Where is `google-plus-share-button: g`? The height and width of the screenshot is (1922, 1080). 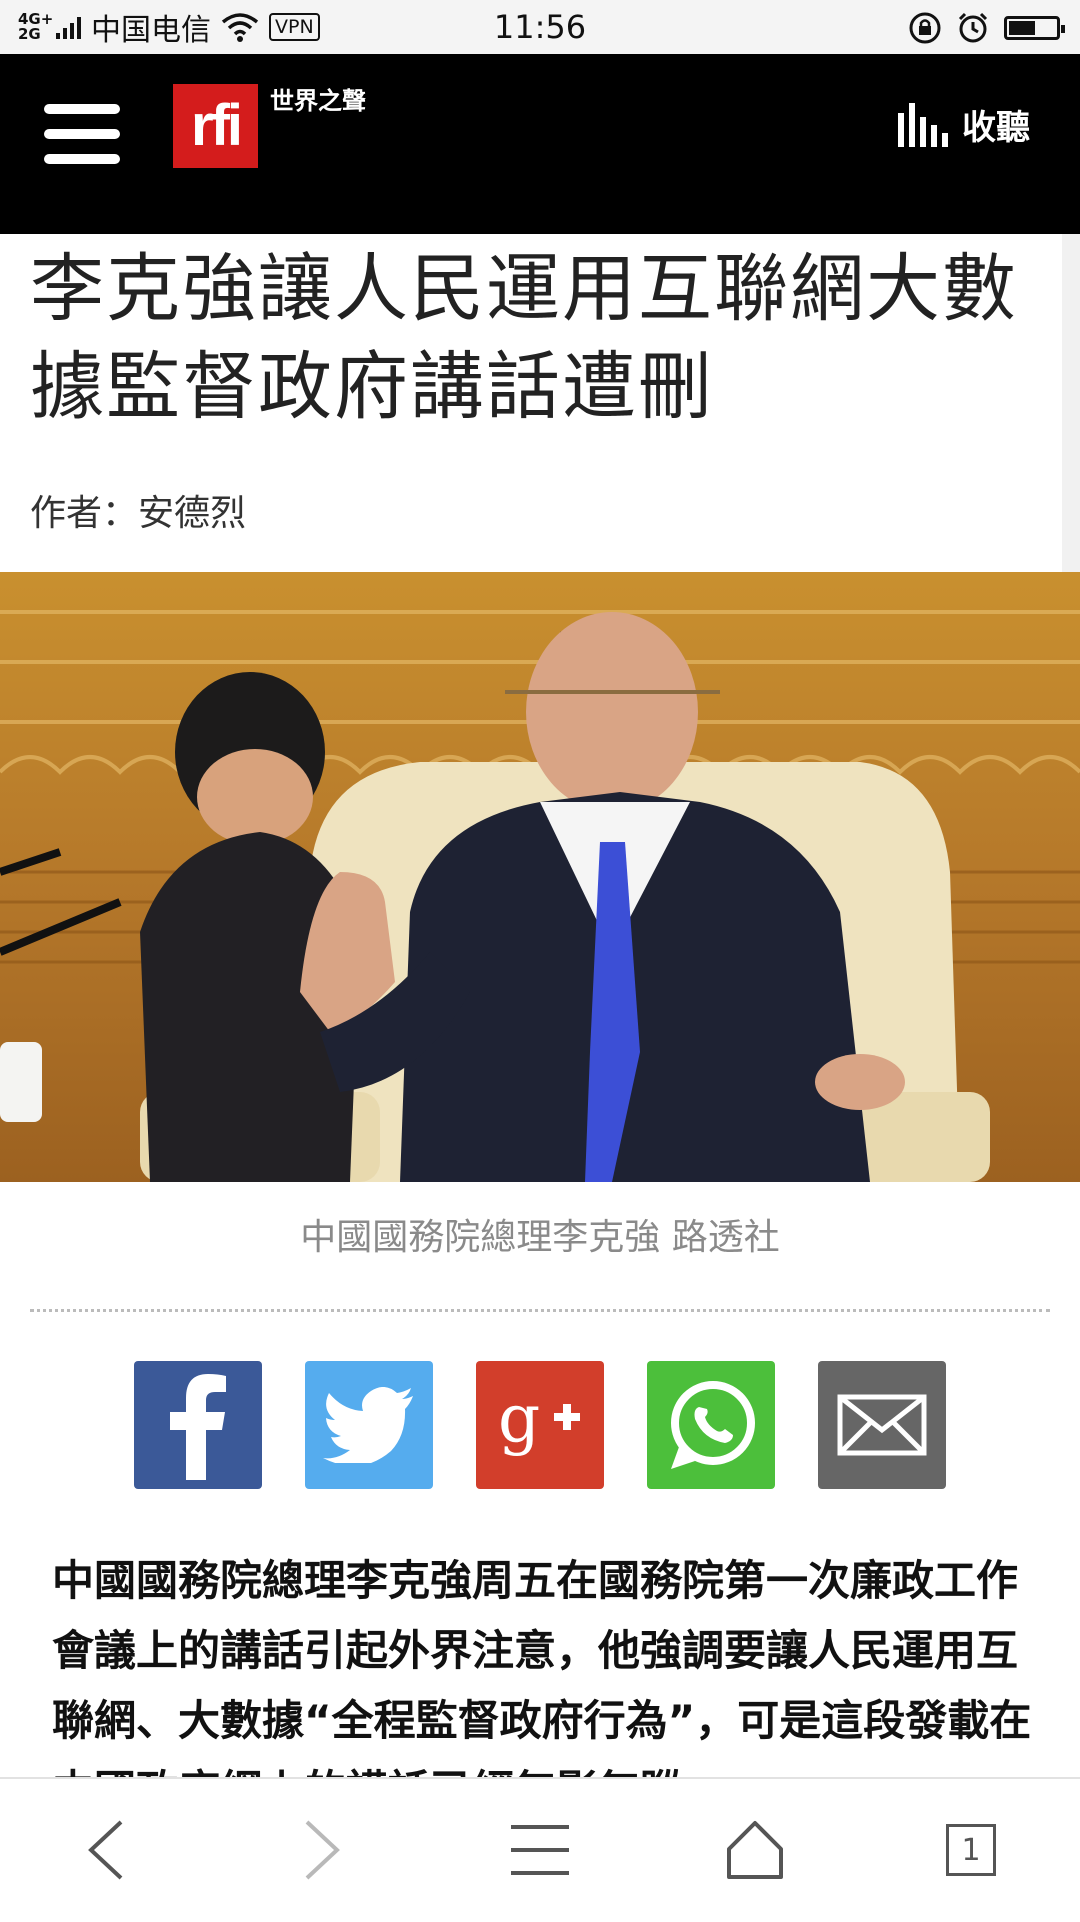 google-plus-share-button: g is located at coordinates (540, 1425).